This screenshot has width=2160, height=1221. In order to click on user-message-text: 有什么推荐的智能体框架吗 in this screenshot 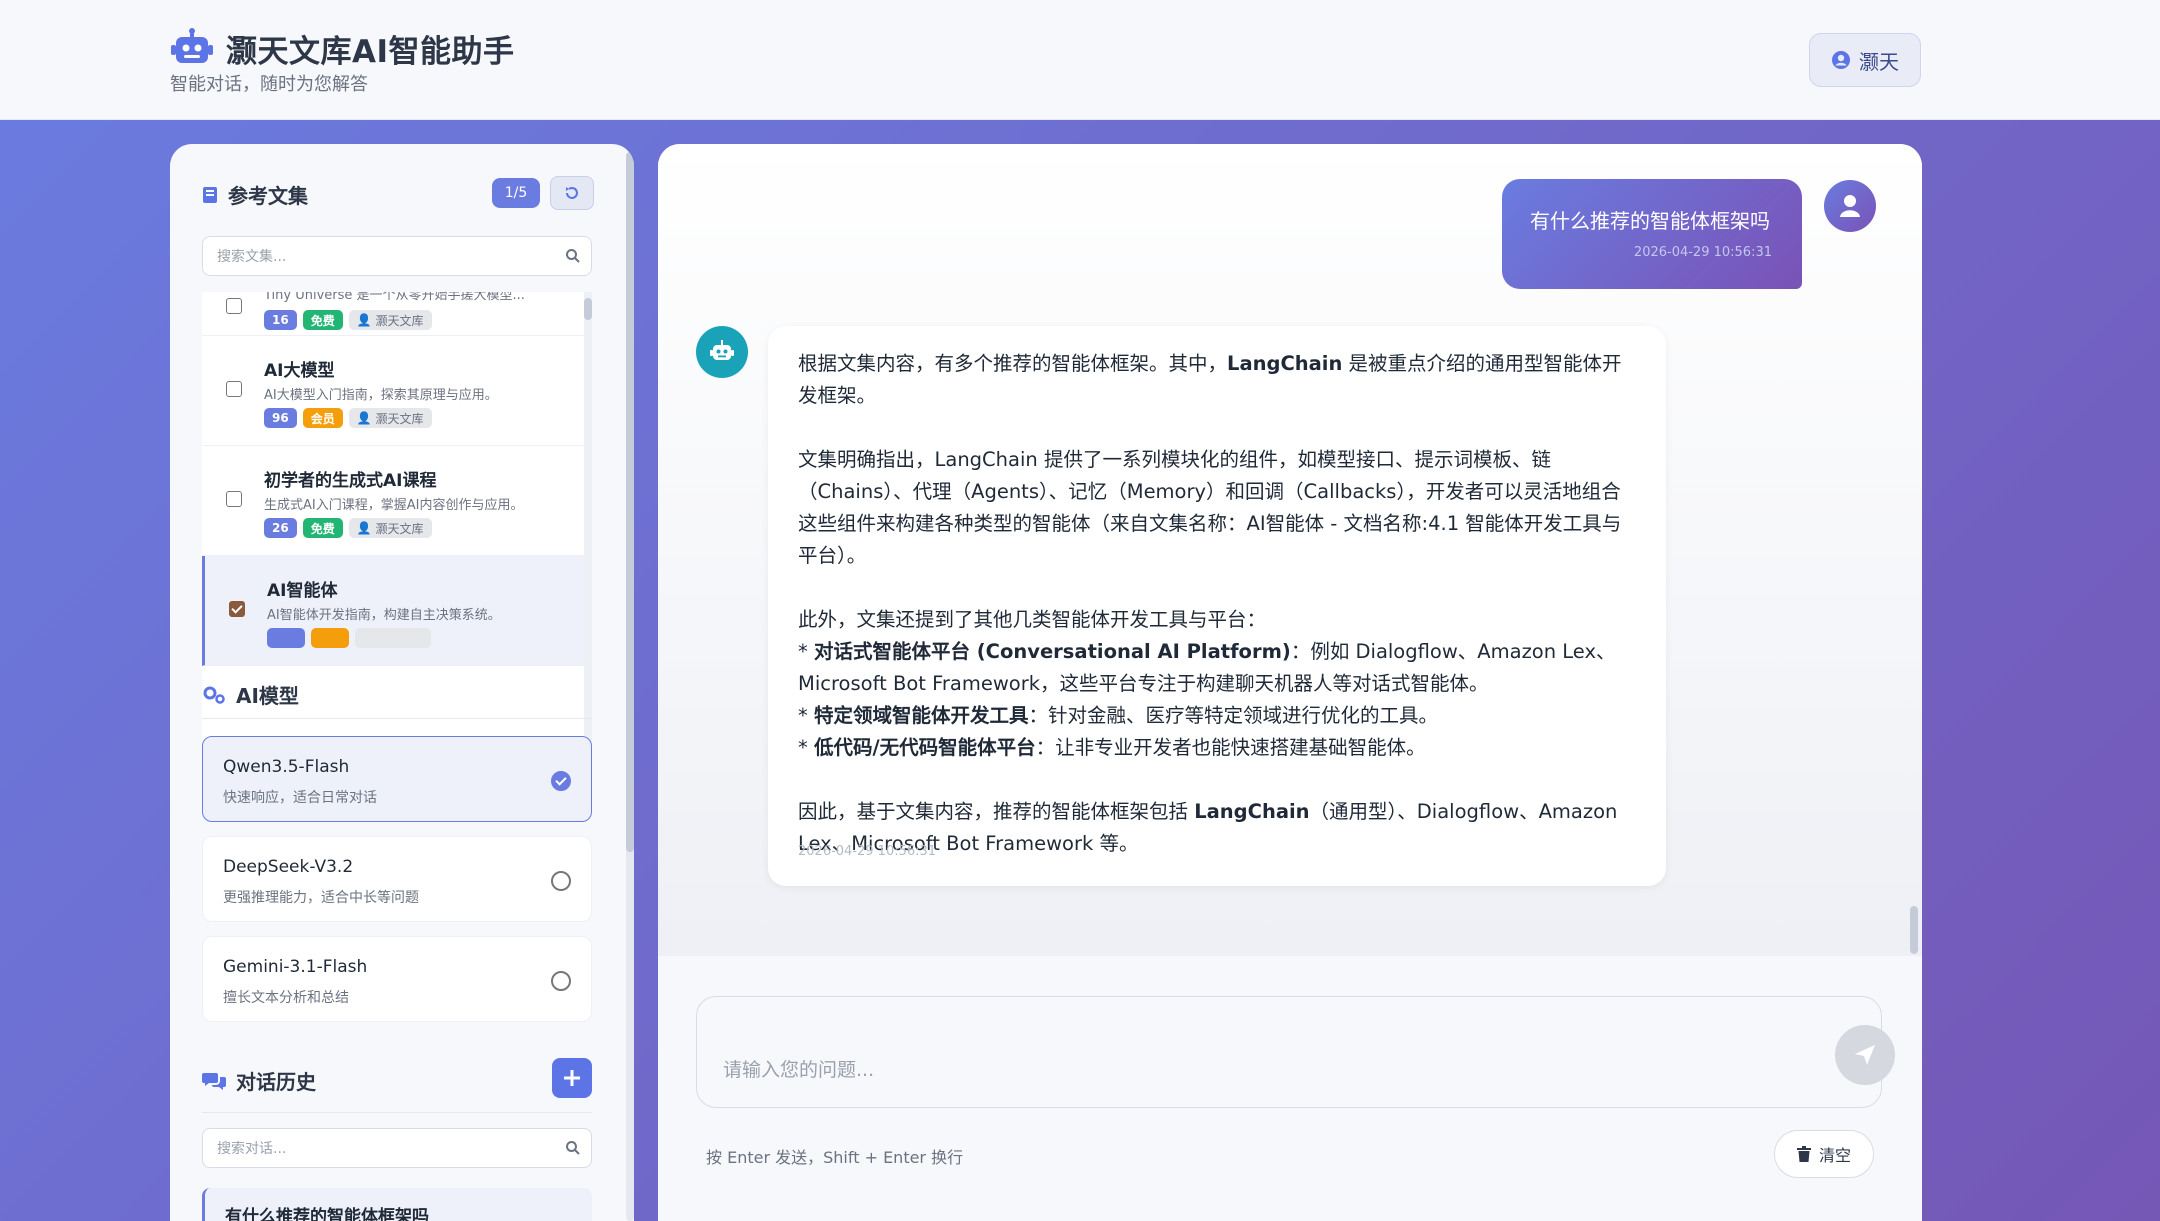, I will do `click(1650, 221)`.